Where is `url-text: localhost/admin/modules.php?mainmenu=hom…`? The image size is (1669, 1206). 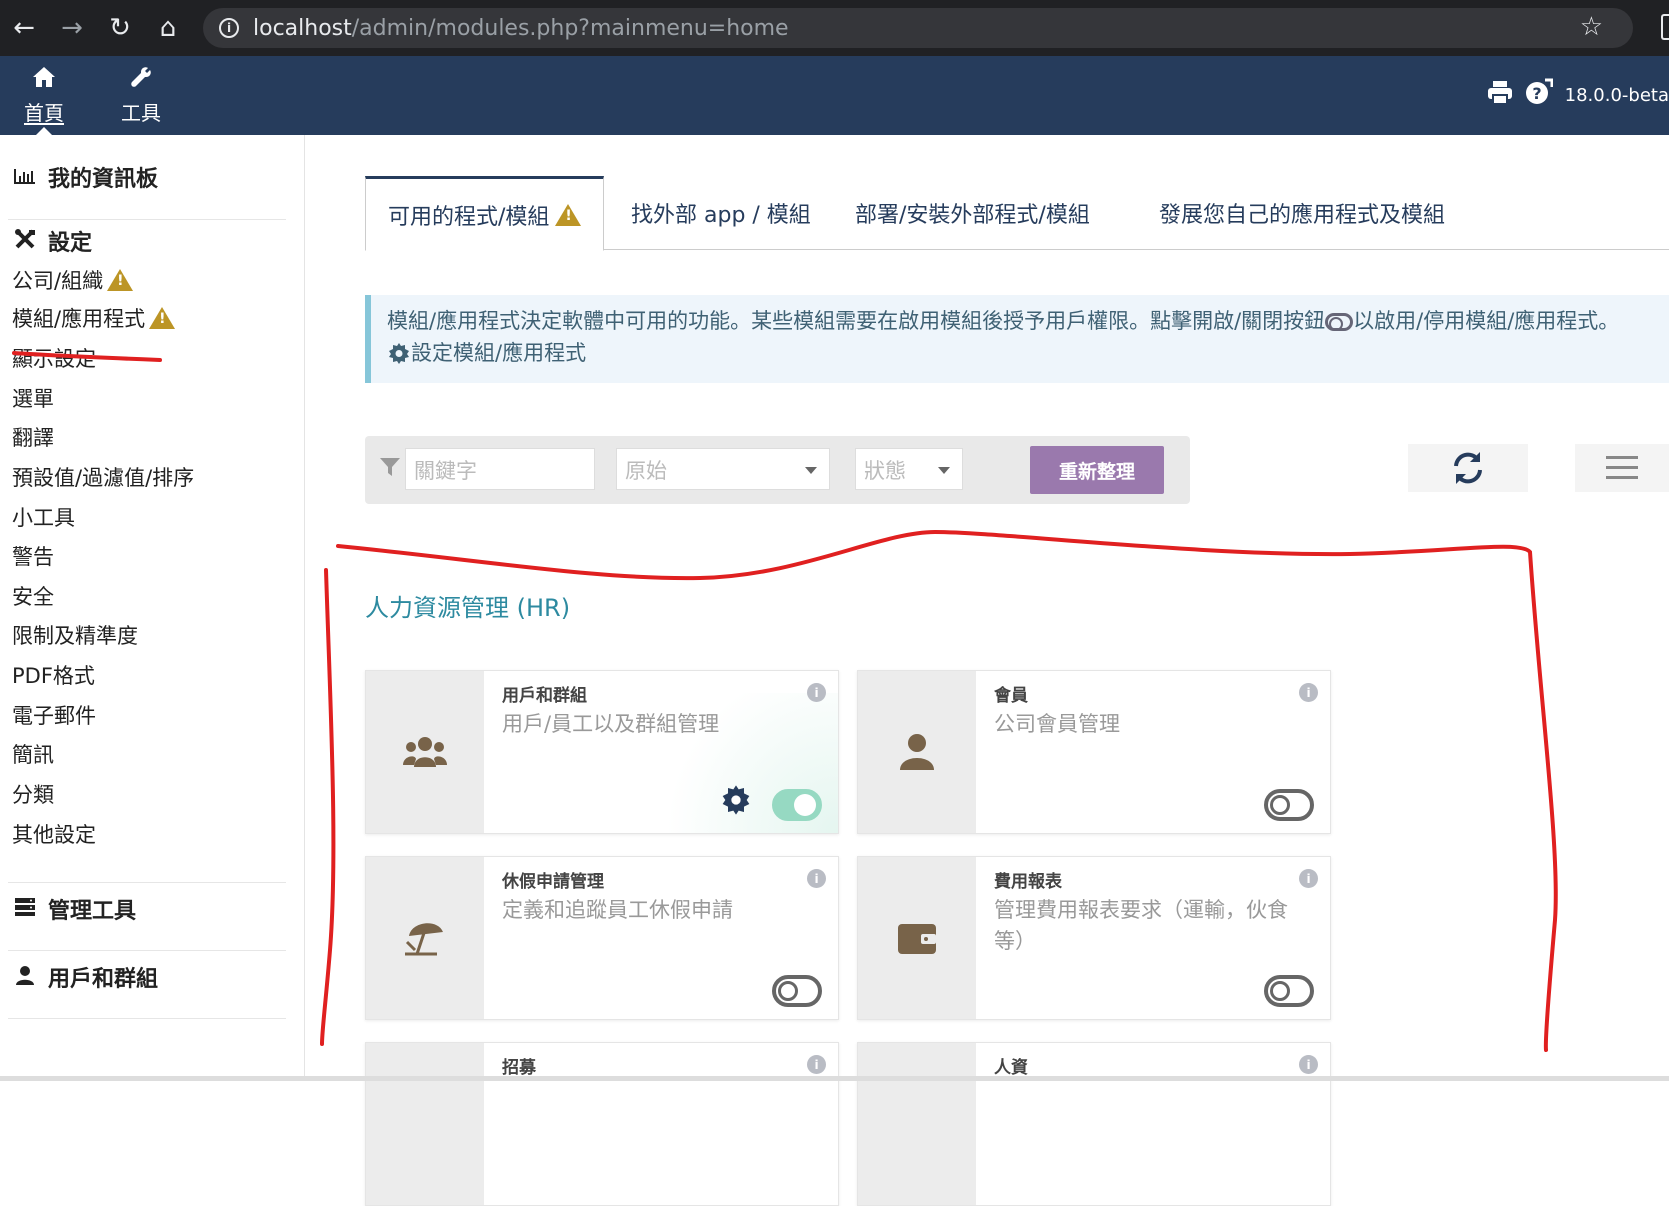
url-text: localhost/admin/modules.php?mainmenu=hom… is located at coordinates (521, 28).